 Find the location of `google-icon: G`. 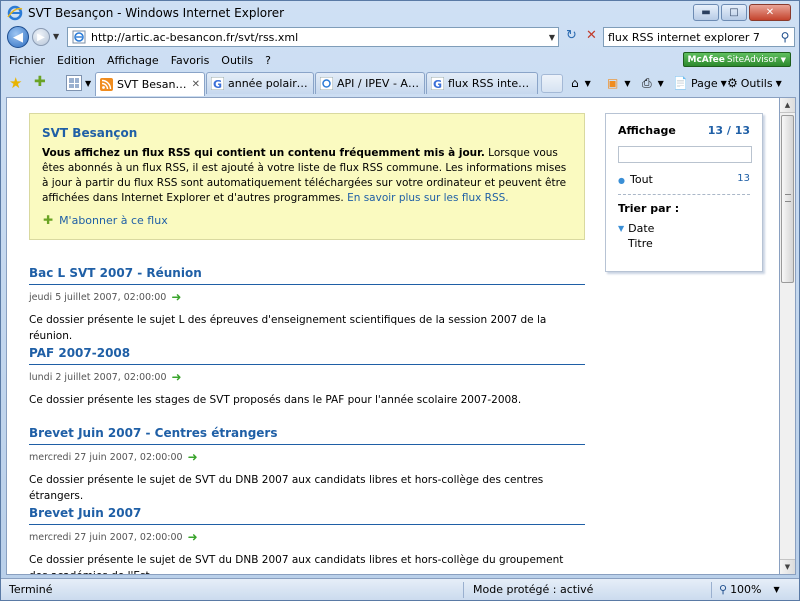

google-icon: G is located at coordinates (217, 83).